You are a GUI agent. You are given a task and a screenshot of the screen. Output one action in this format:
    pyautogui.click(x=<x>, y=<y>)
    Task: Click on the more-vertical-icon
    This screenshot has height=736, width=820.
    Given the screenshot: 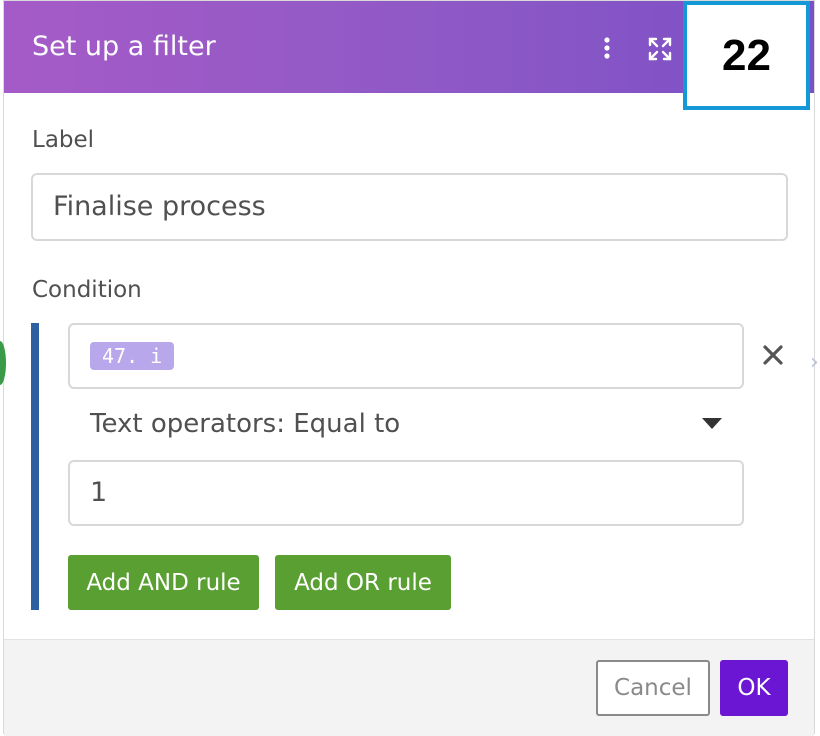 What is the action you would take?
    pyautogui.click(x=607, y=49)
    